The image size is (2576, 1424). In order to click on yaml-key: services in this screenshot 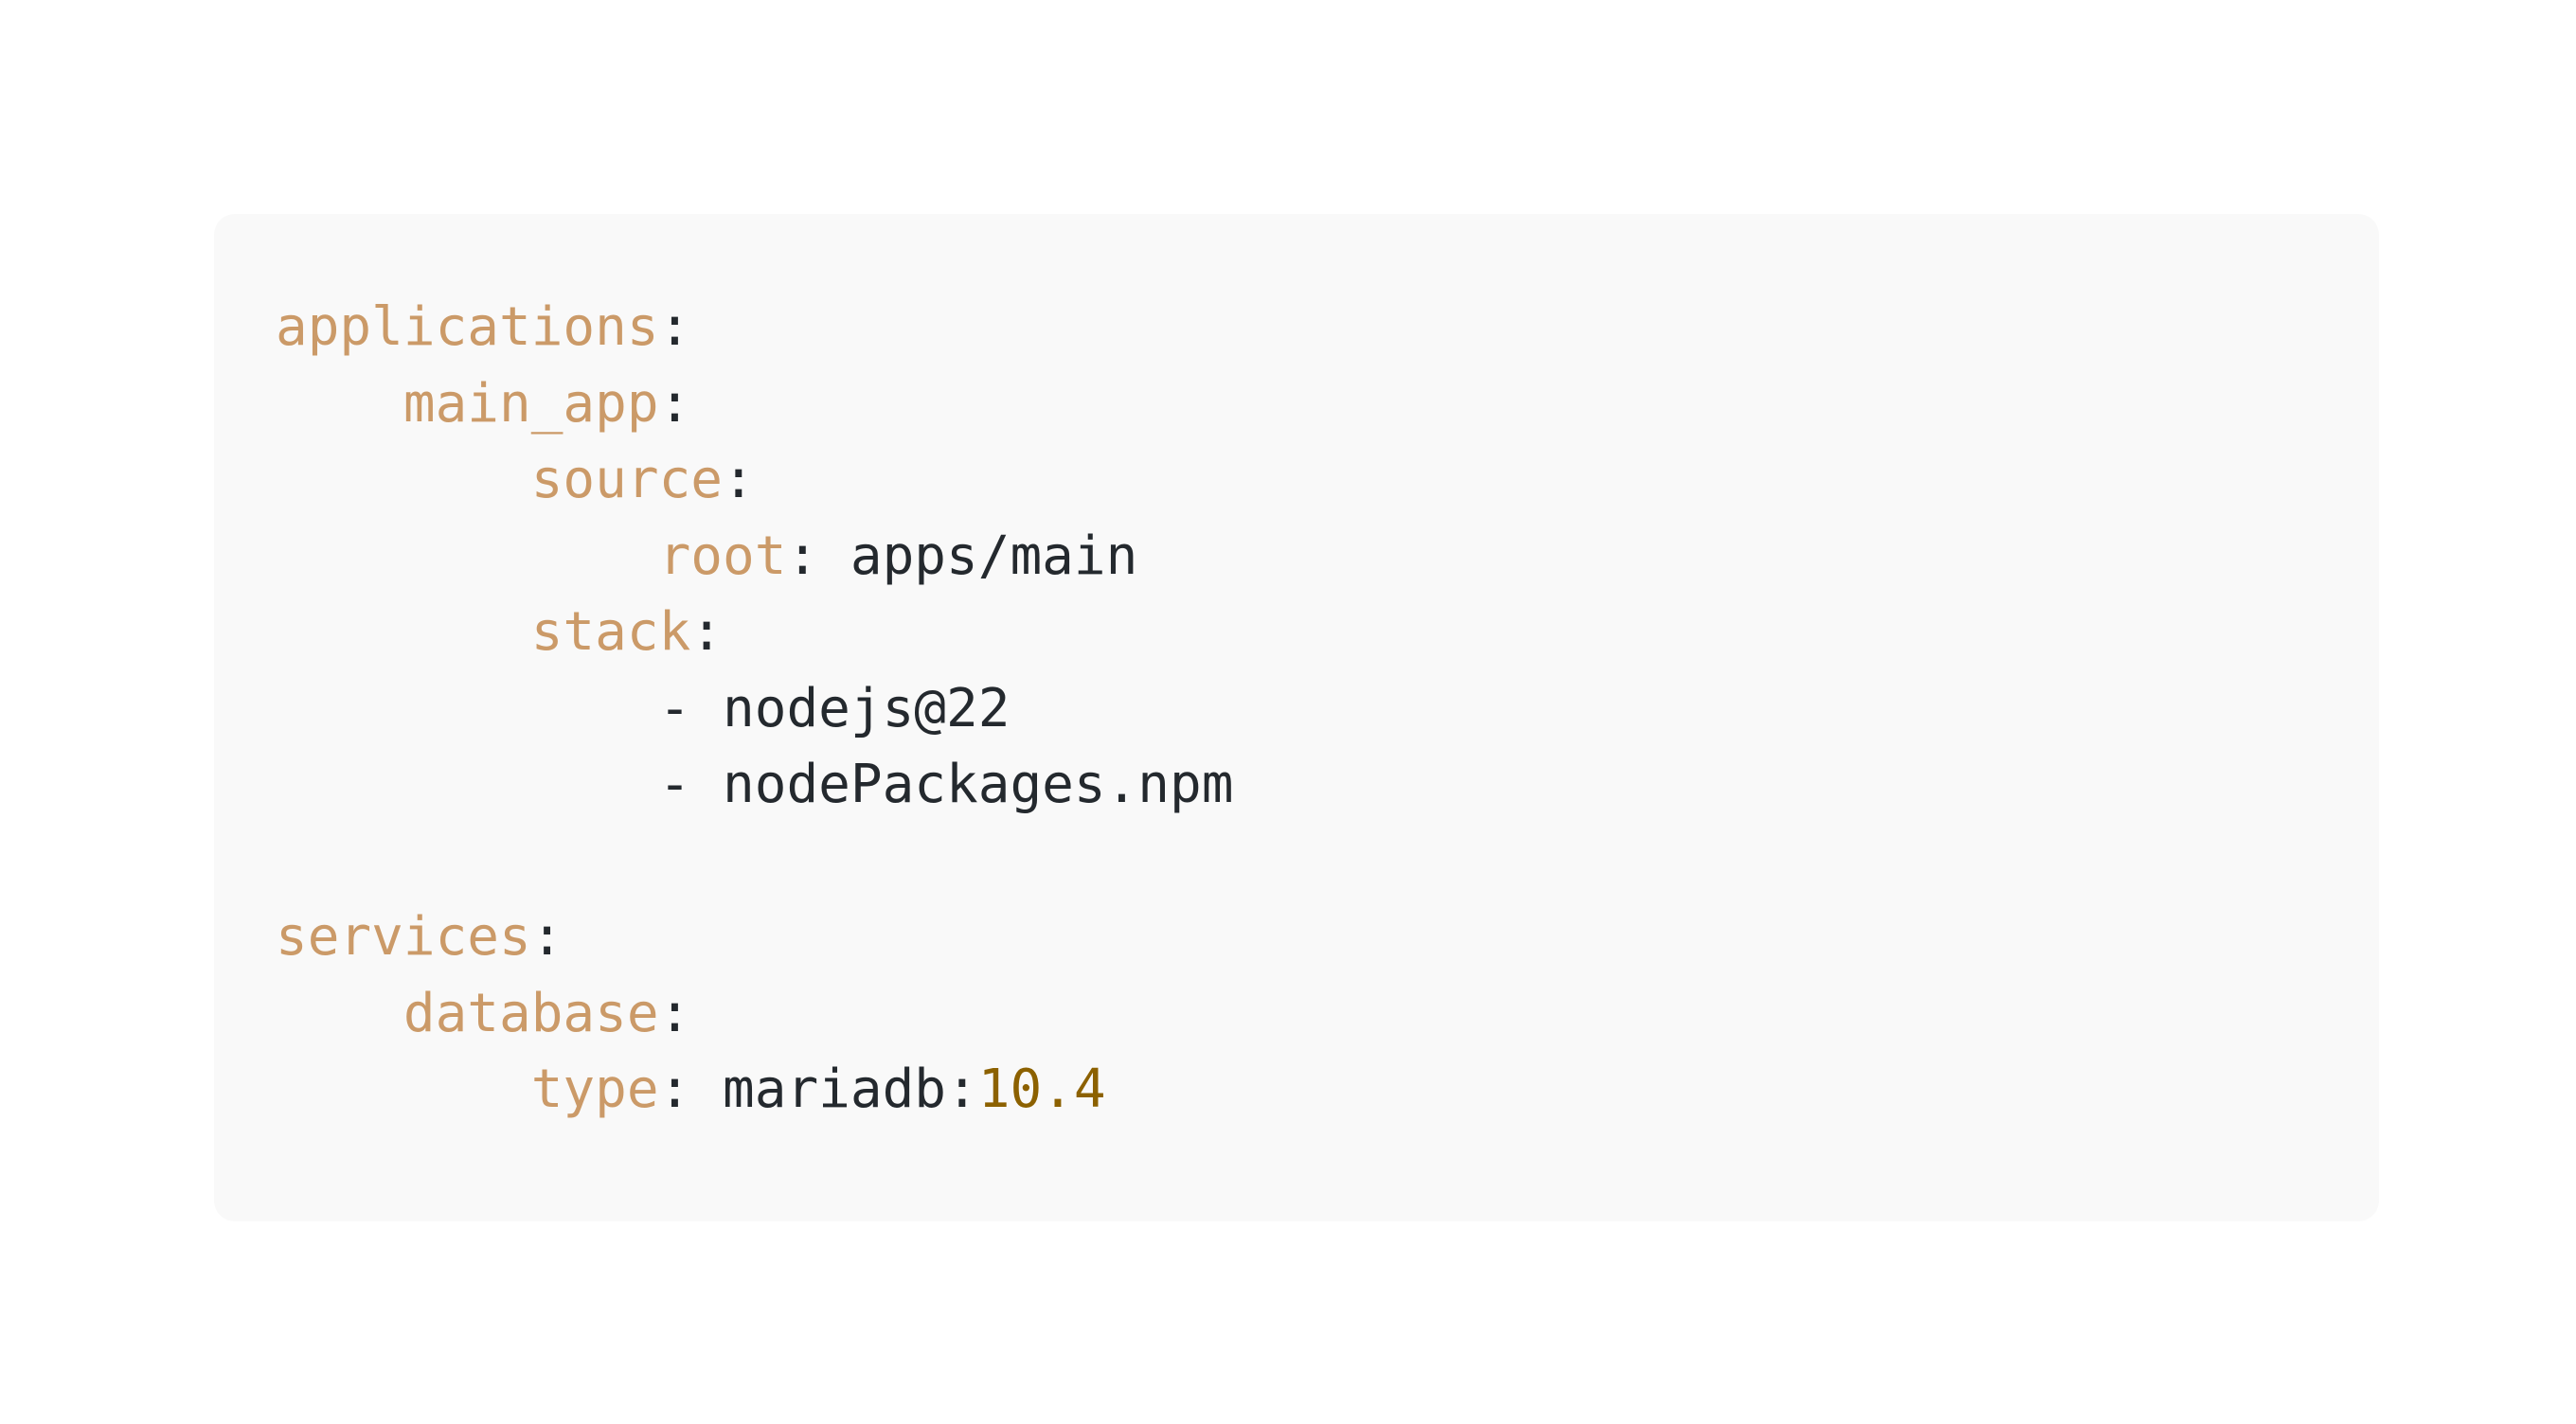, I will do `click(403, 937)`.